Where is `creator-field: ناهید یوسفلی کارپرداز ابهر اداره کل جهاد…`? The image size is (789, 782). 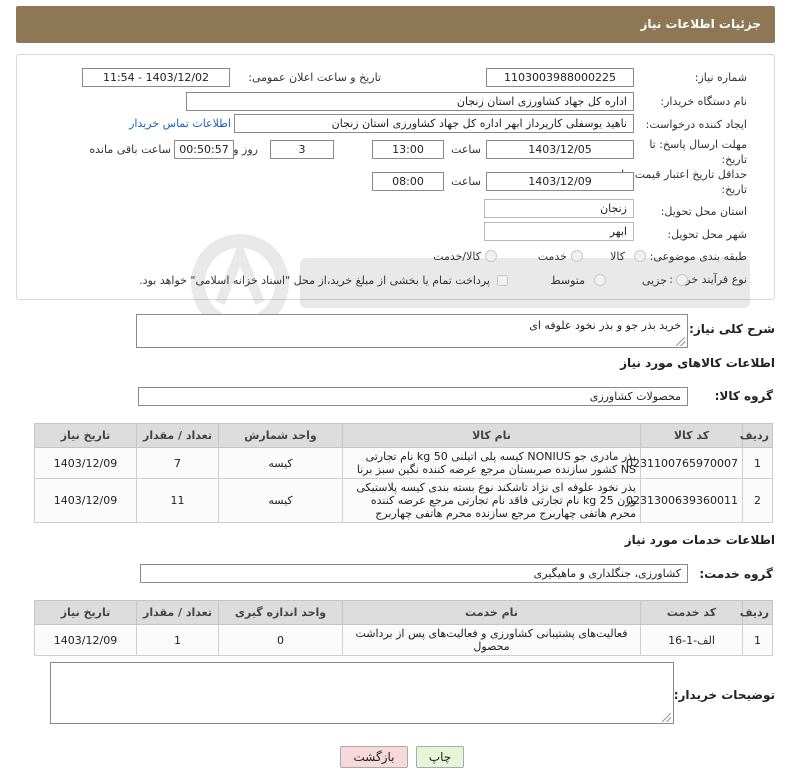
creator-field: ناهید یوسفلی کارپرداز ابهر اداره کل جهاد… is located at coordinates (434, 123).